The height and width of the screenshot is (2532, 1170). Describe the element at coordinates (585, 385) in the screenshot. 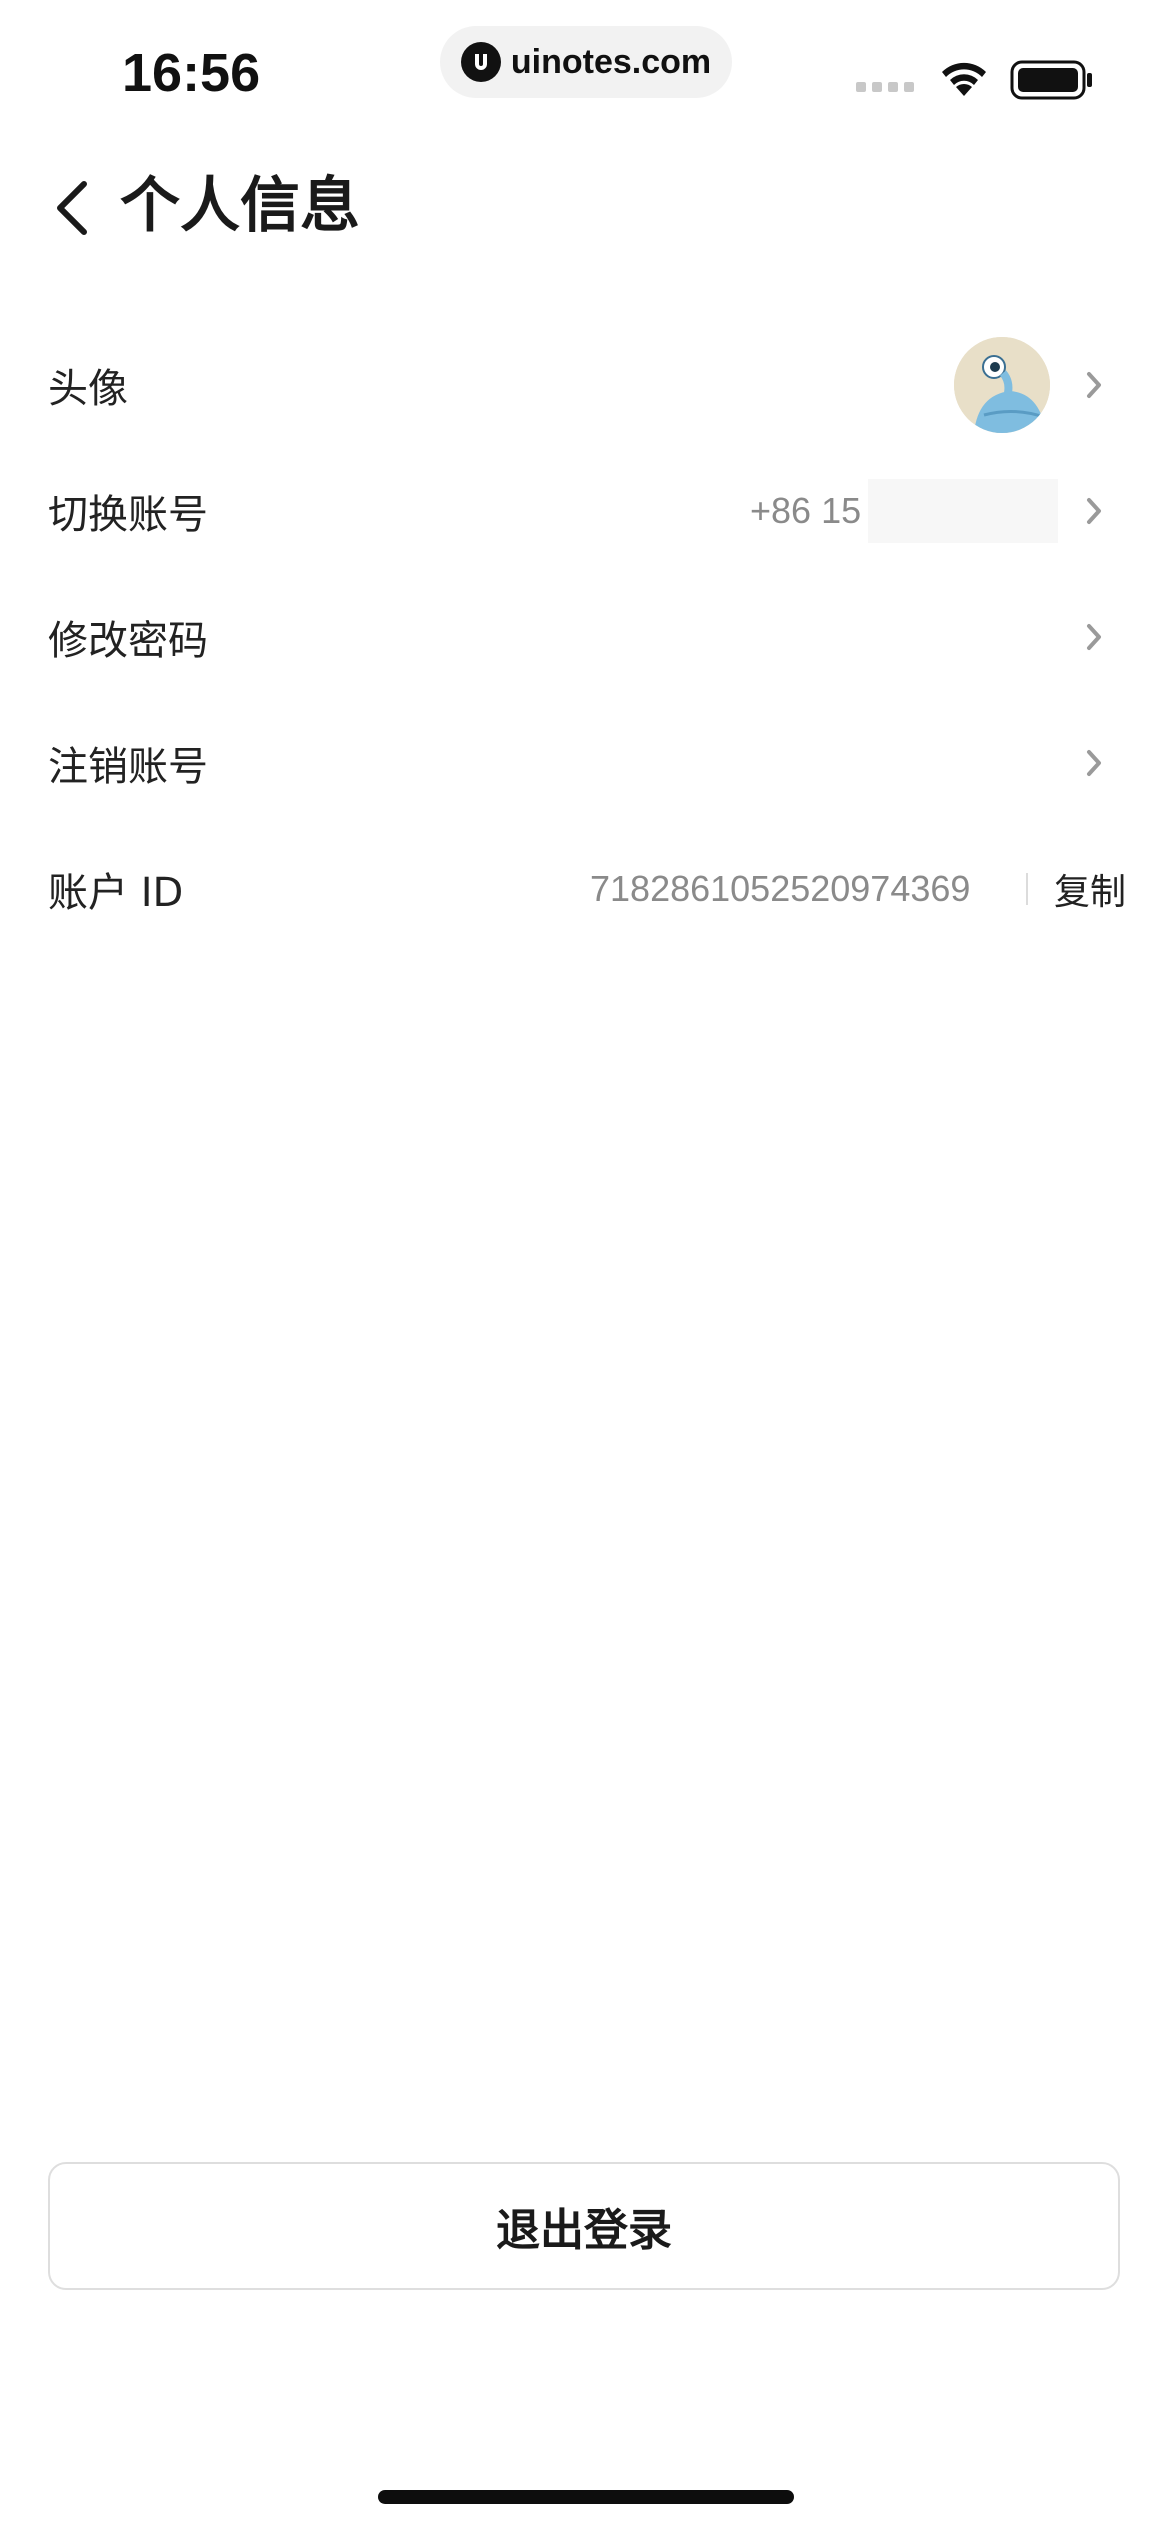

I see `avatar-row: 头像` at that location.